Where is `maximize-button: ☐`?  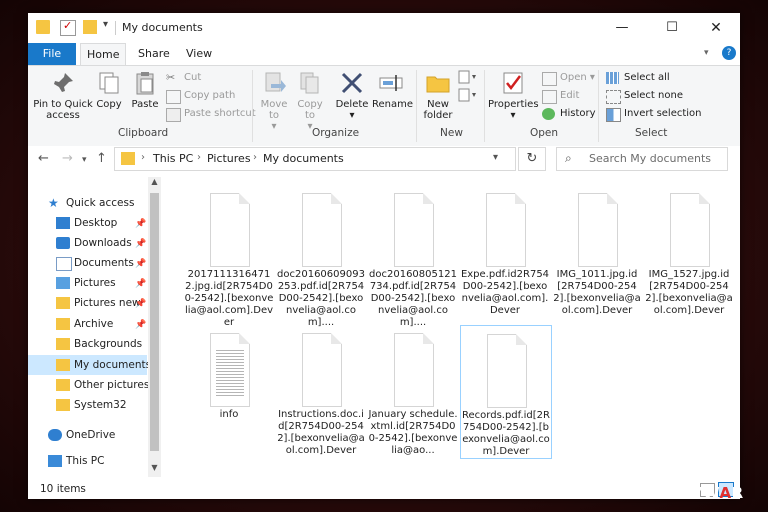 maximize-button: ☐ is located at coordinates (672, 28).